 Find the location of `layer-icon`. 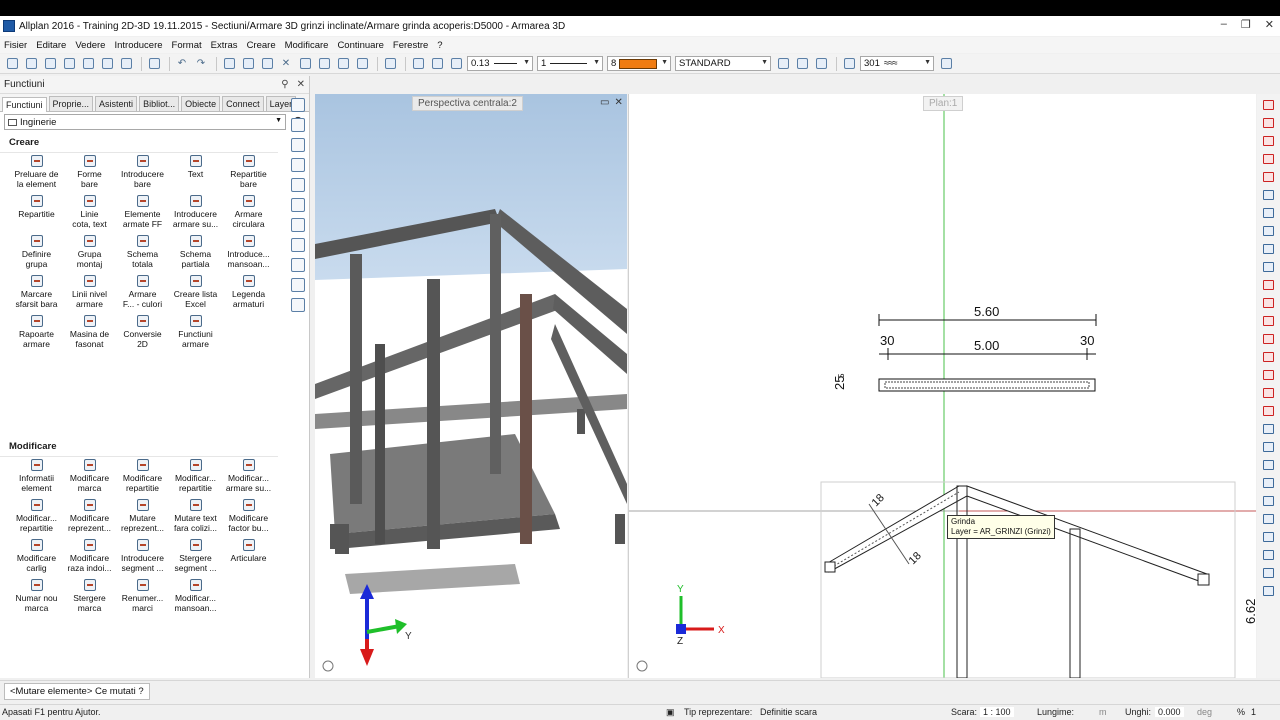

layer-icon is located at coordinates (69, 64).